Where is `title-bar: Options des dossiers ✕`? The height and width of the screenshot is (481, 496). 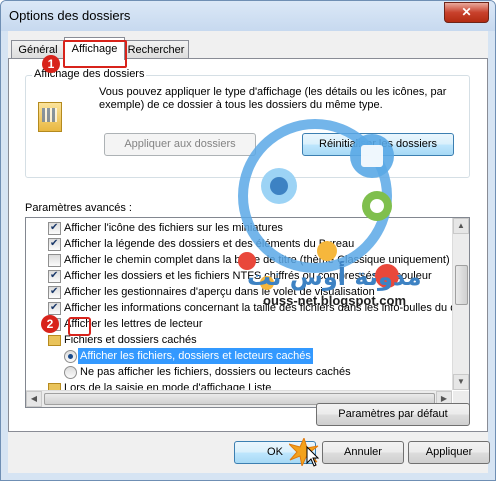
title-bar: Options des dossiers ✕ is located at coordinates (248, 16).